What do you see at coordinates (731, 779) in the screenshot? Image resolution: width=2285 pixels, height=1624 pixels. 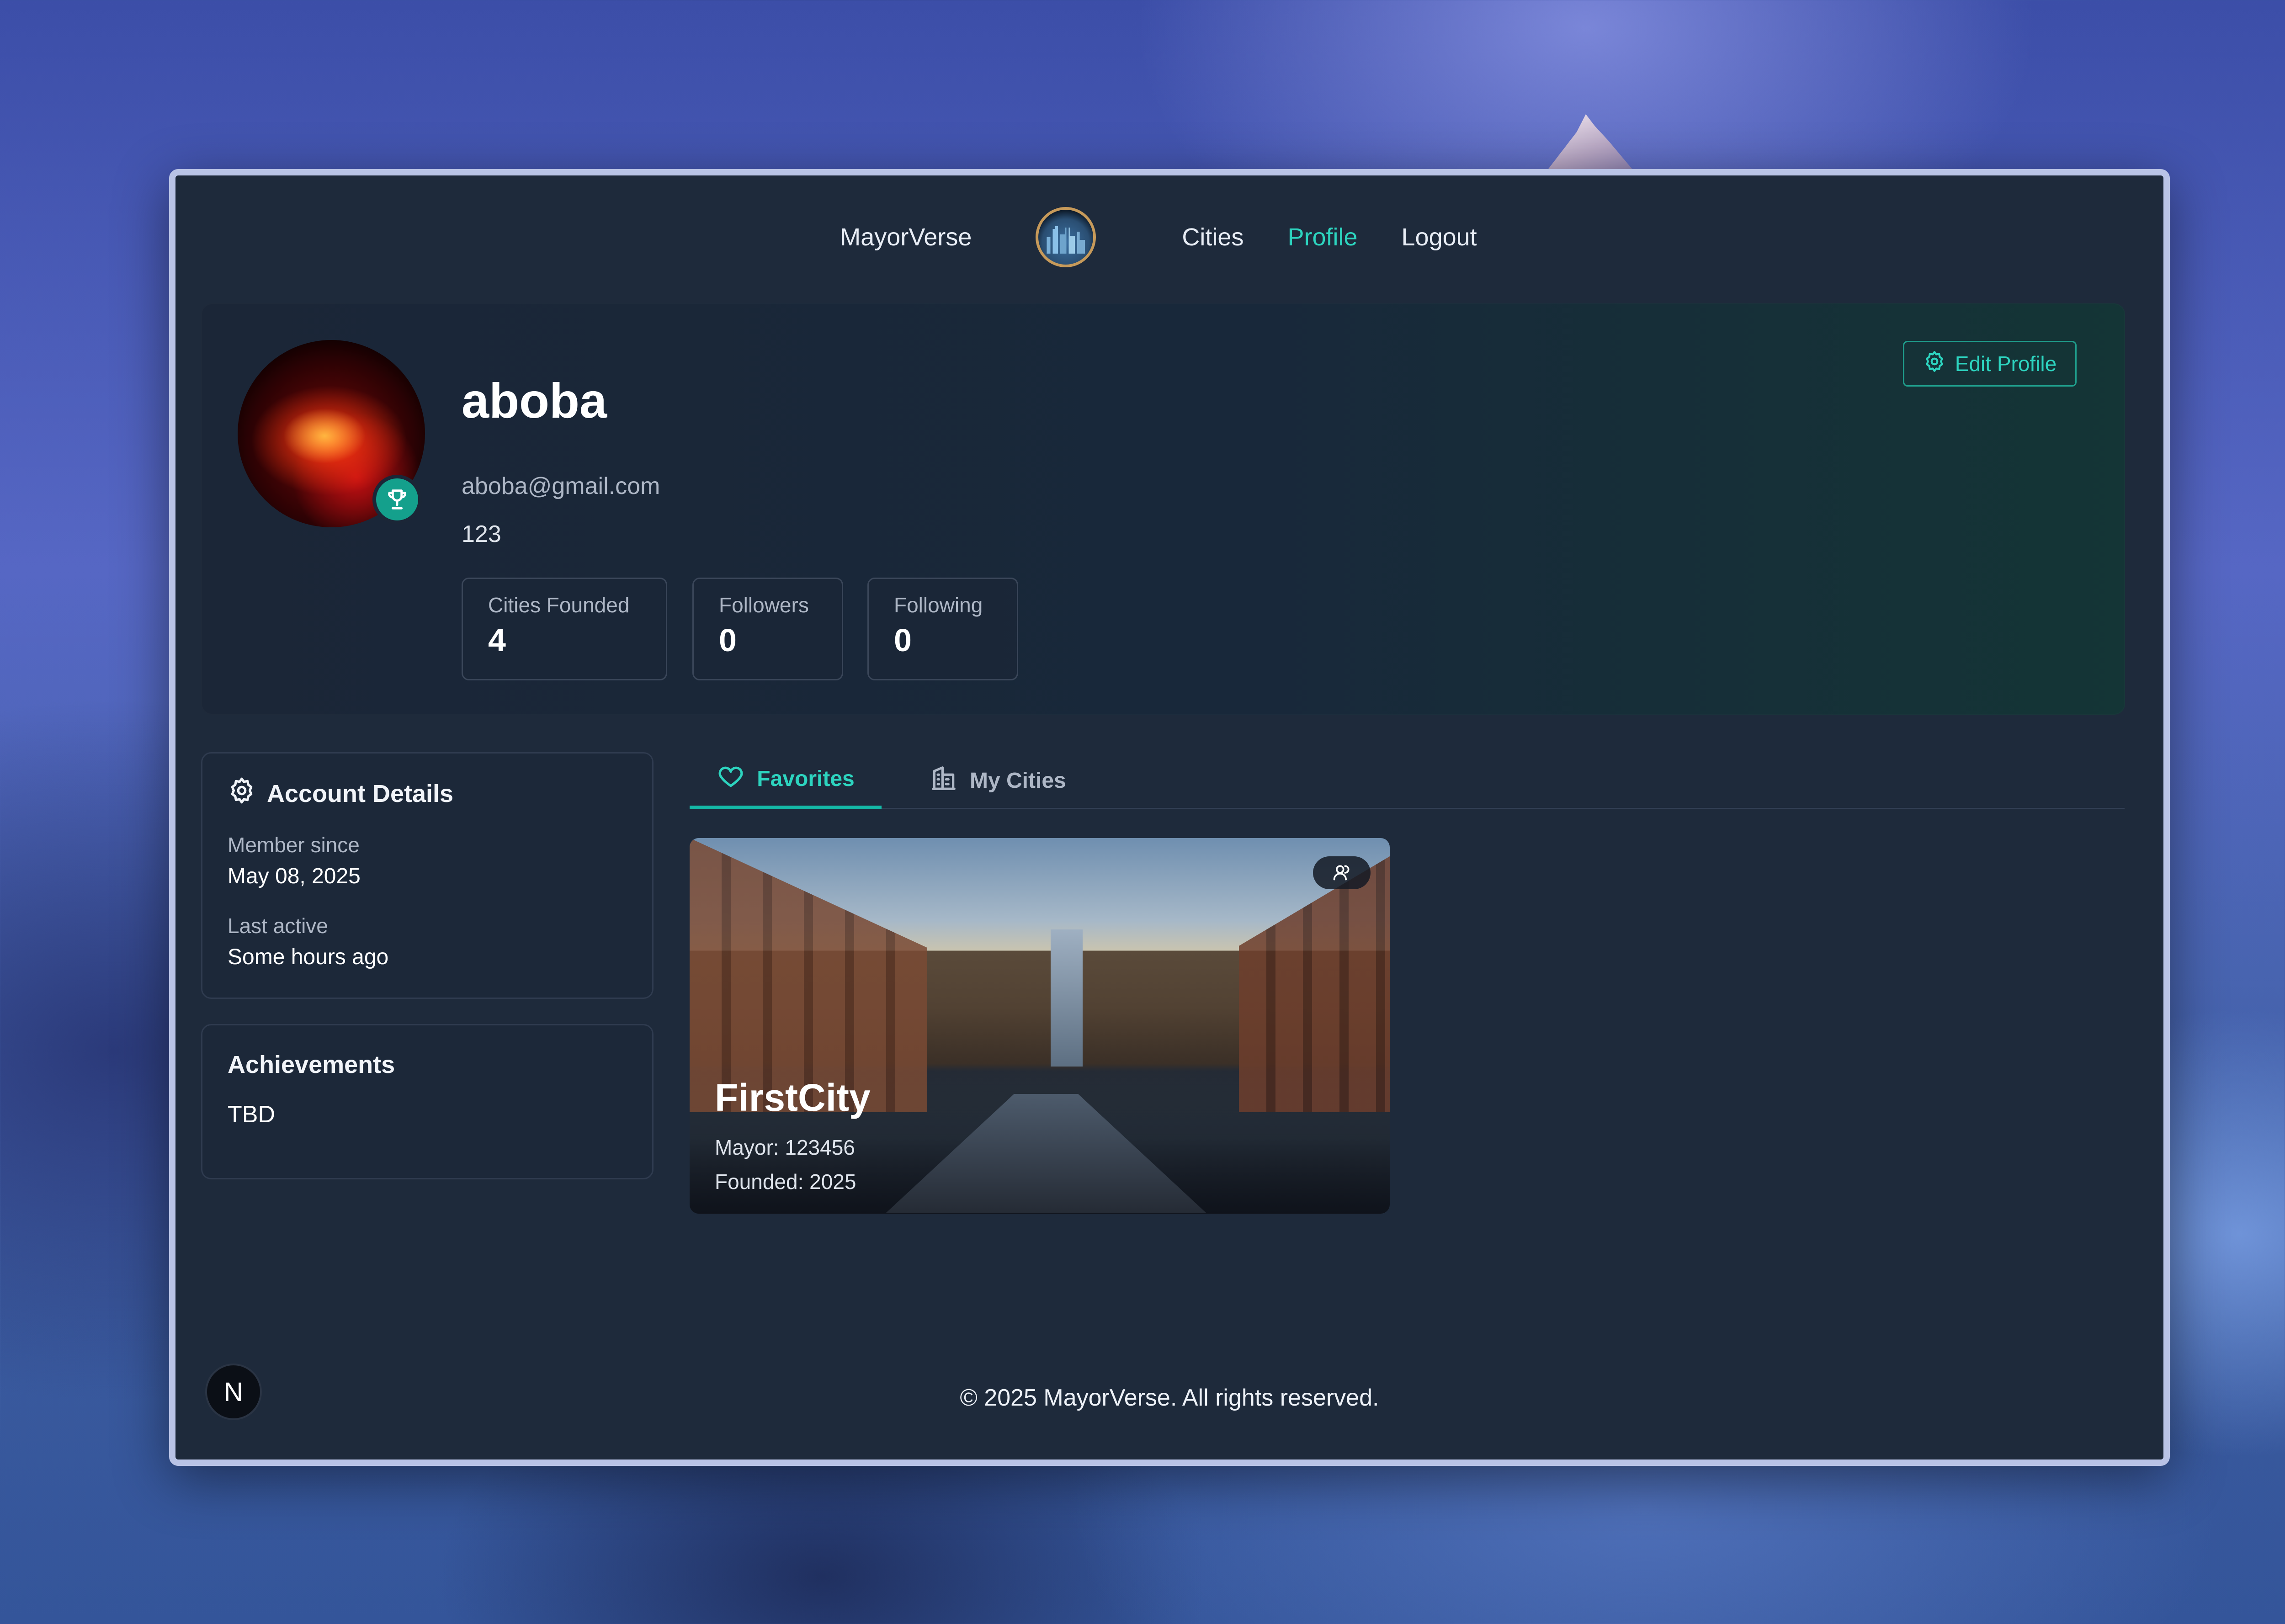 I see `heart-icon` at bounding box center [731, 779].